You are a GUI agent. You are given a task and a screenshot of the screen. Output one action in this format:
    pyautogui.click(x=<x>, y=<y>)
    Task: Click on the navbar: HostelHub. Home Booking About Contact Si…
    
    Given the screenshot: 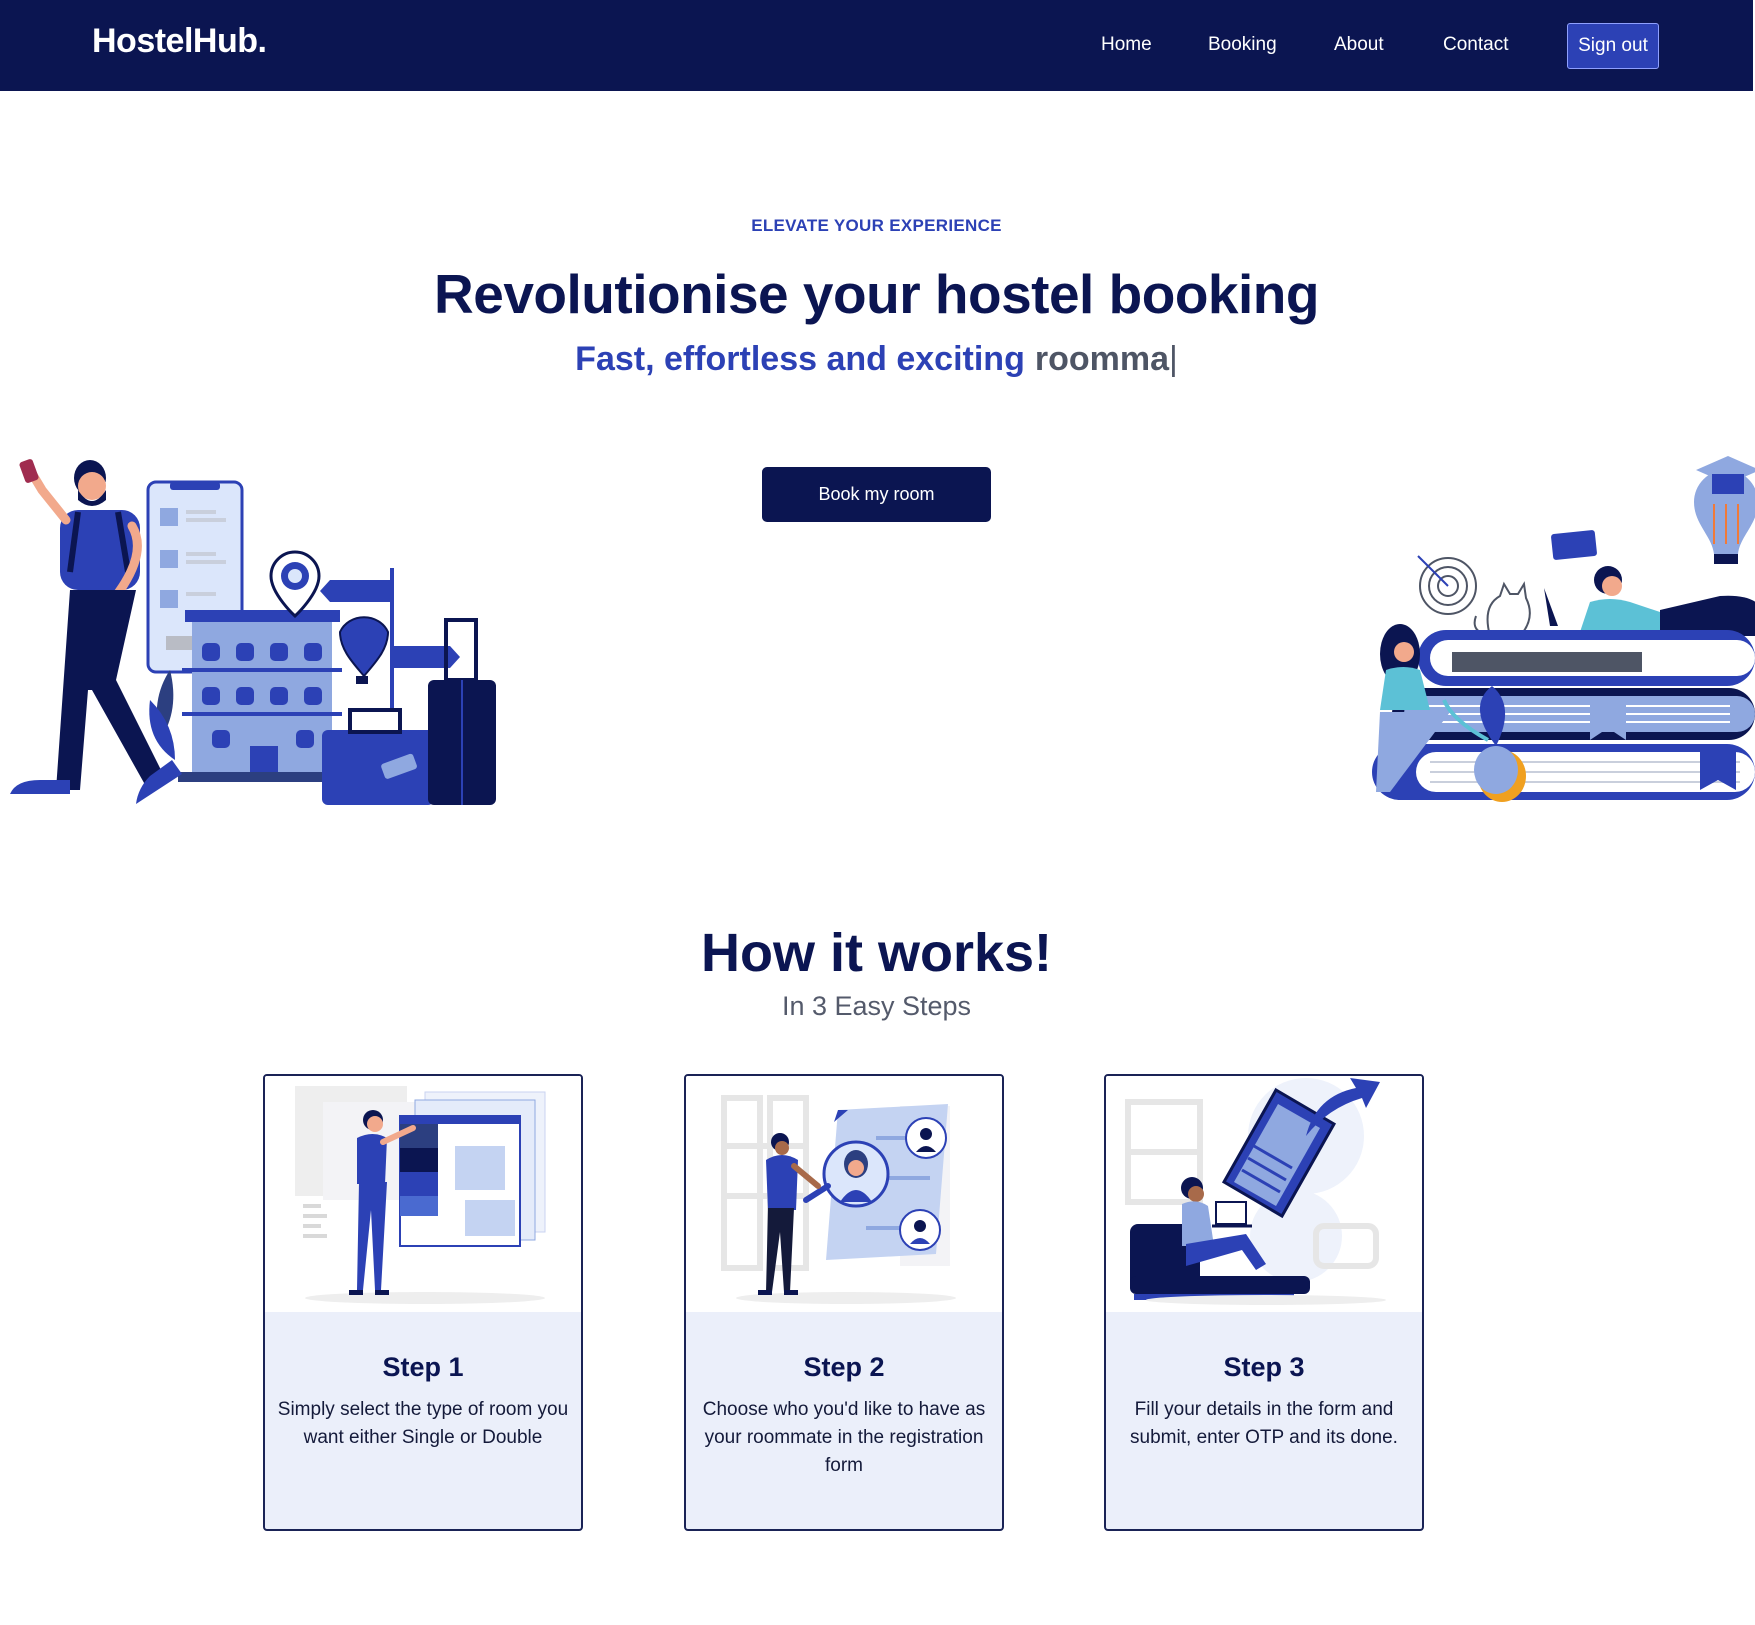 What is the action you would take?
    pyautogui.click(x=876, y=45)
    